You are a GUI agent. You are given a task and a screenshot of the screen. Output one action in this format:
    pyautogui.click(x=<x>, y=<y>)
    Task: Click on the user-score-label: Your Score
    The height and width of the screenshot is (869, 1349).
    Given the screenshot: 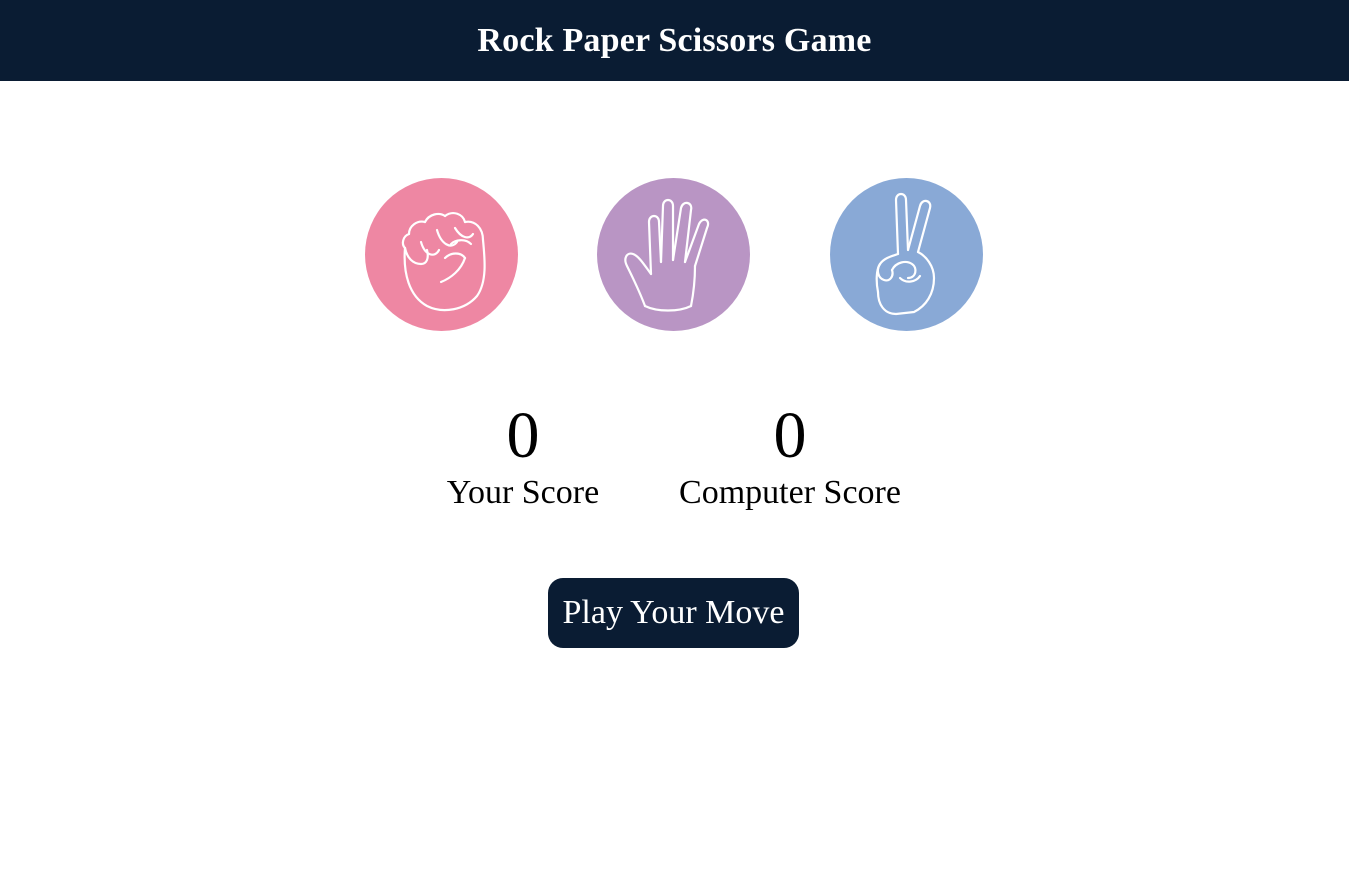 What is the action you would take?
    pyautogui.click(x=523, y=492)
    